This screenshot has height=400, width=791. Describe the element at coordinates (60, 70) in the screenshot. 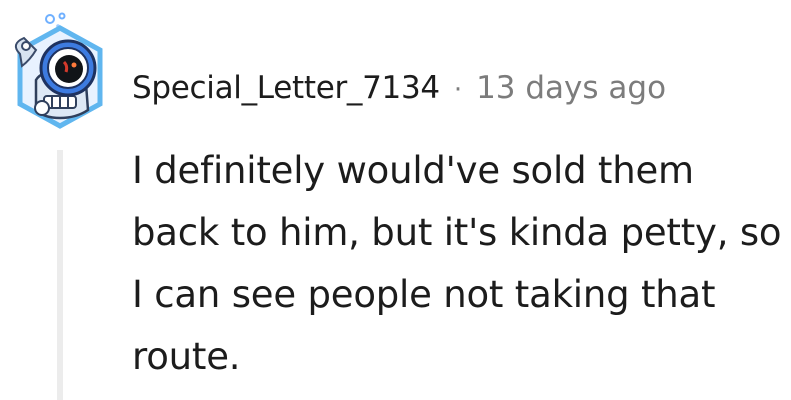

I see `robot-avatar-icon` at that location.